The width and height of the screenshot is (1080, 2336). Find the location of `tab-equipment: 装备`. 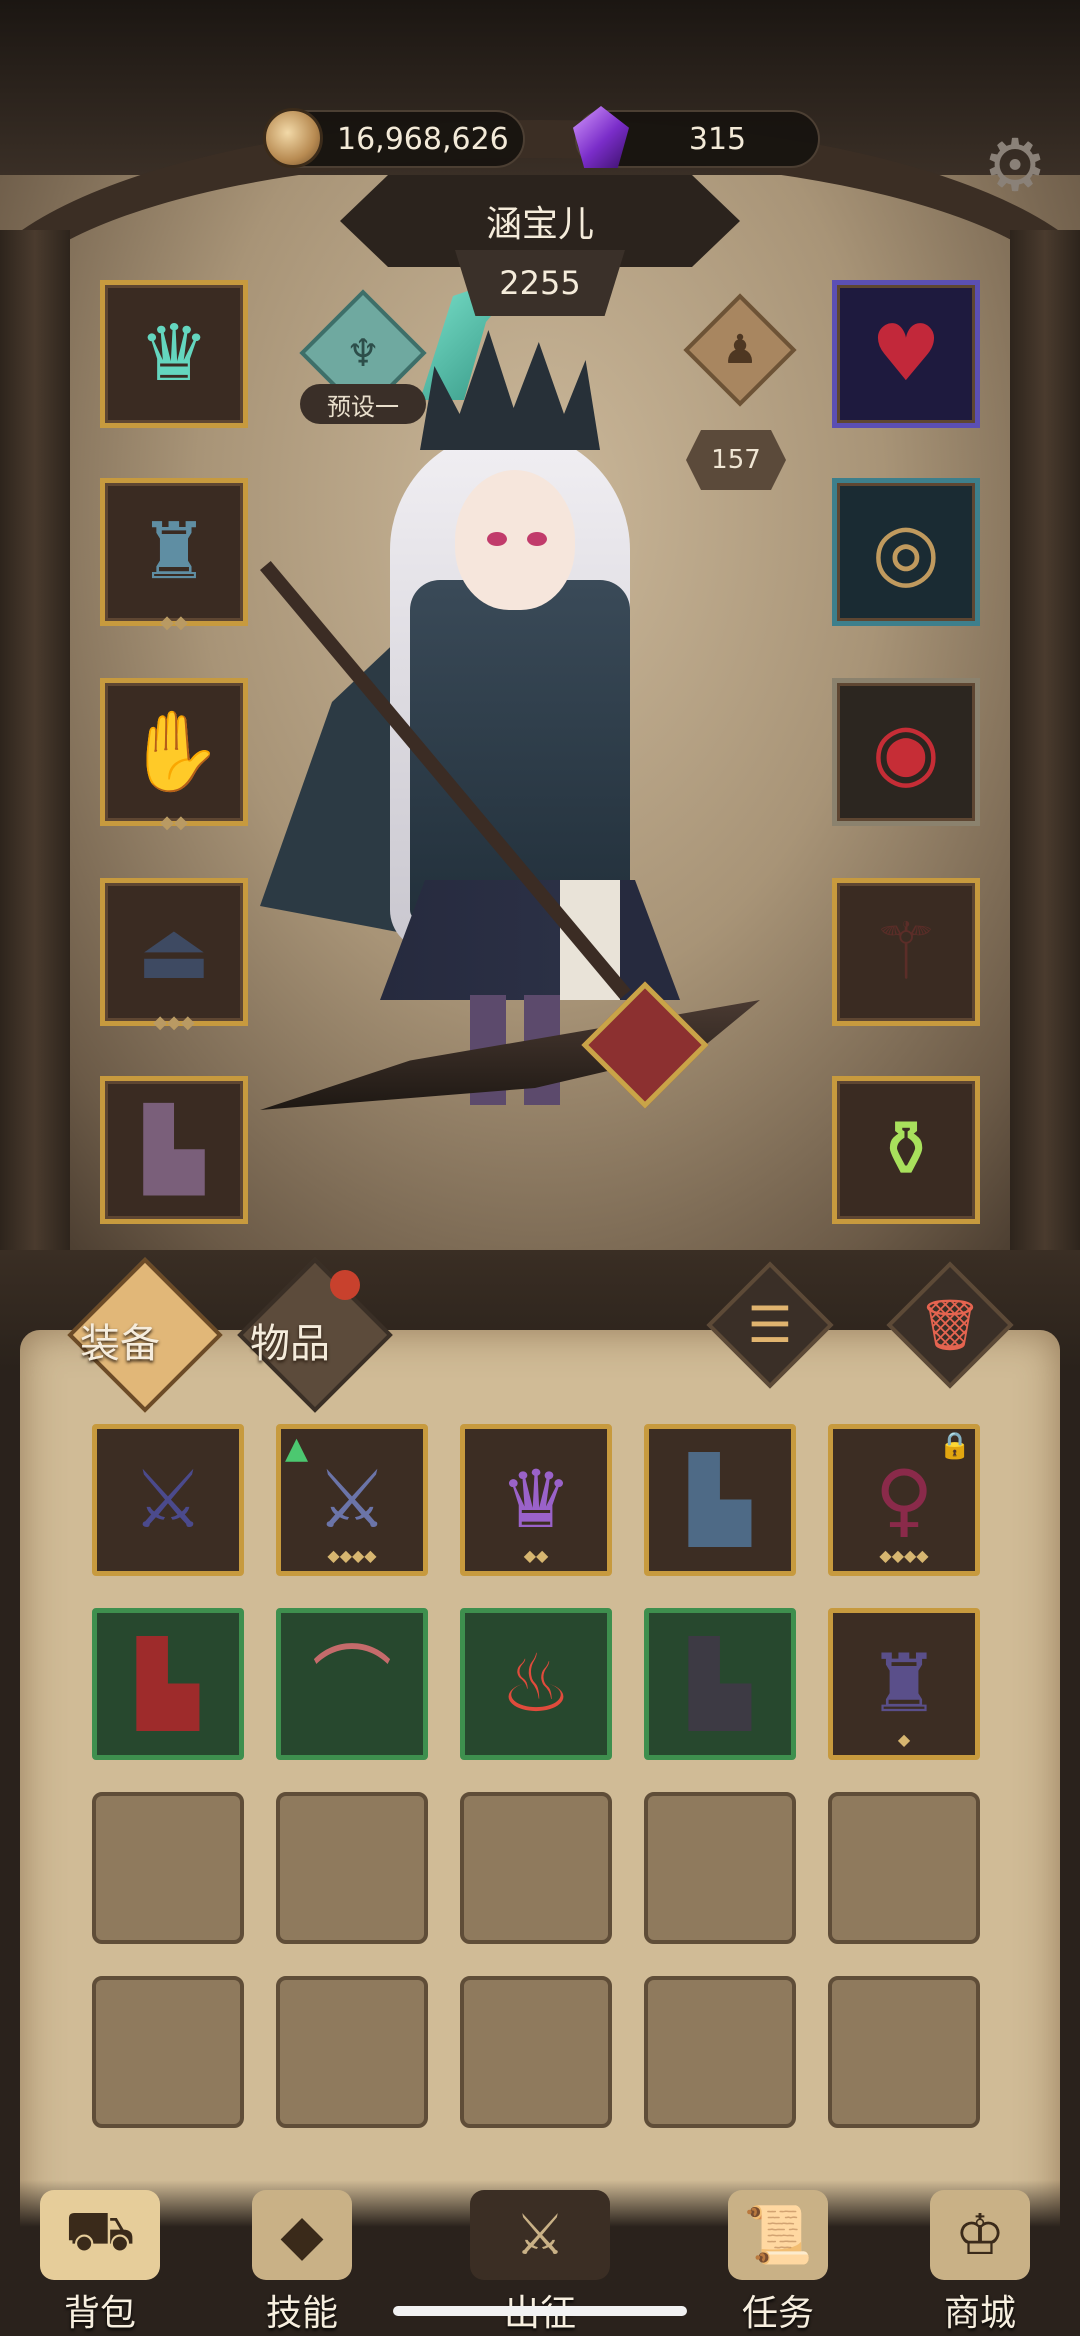

tab-equipment: 装备 is located at coordinates (145, 1335).